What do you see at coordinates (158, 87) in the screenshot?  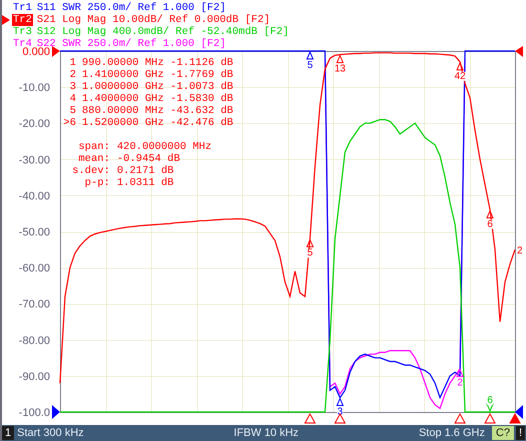 I see `marker-reading: 1.0000000 GHz -1.0073 dB` at bounding box center [158, 87].